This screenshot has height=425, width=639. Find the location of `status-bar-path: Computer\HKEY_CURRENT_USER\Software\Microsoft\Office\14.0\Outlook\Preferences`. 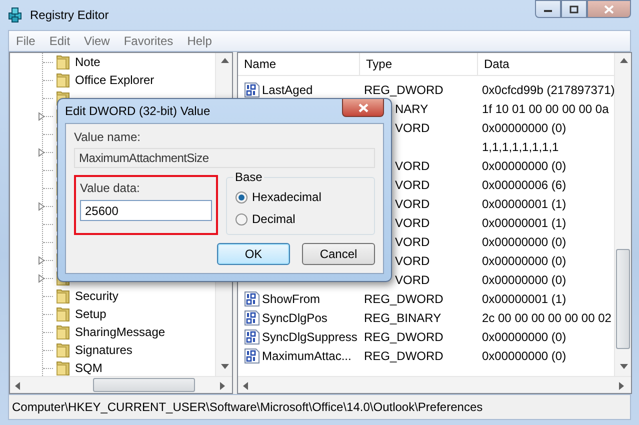

status-bar-path: Computer\HKEY_CURRENT_USER\Software\Microsoft\Office\14.0\Outlook\Preferences is located at coordinates (247, 407).